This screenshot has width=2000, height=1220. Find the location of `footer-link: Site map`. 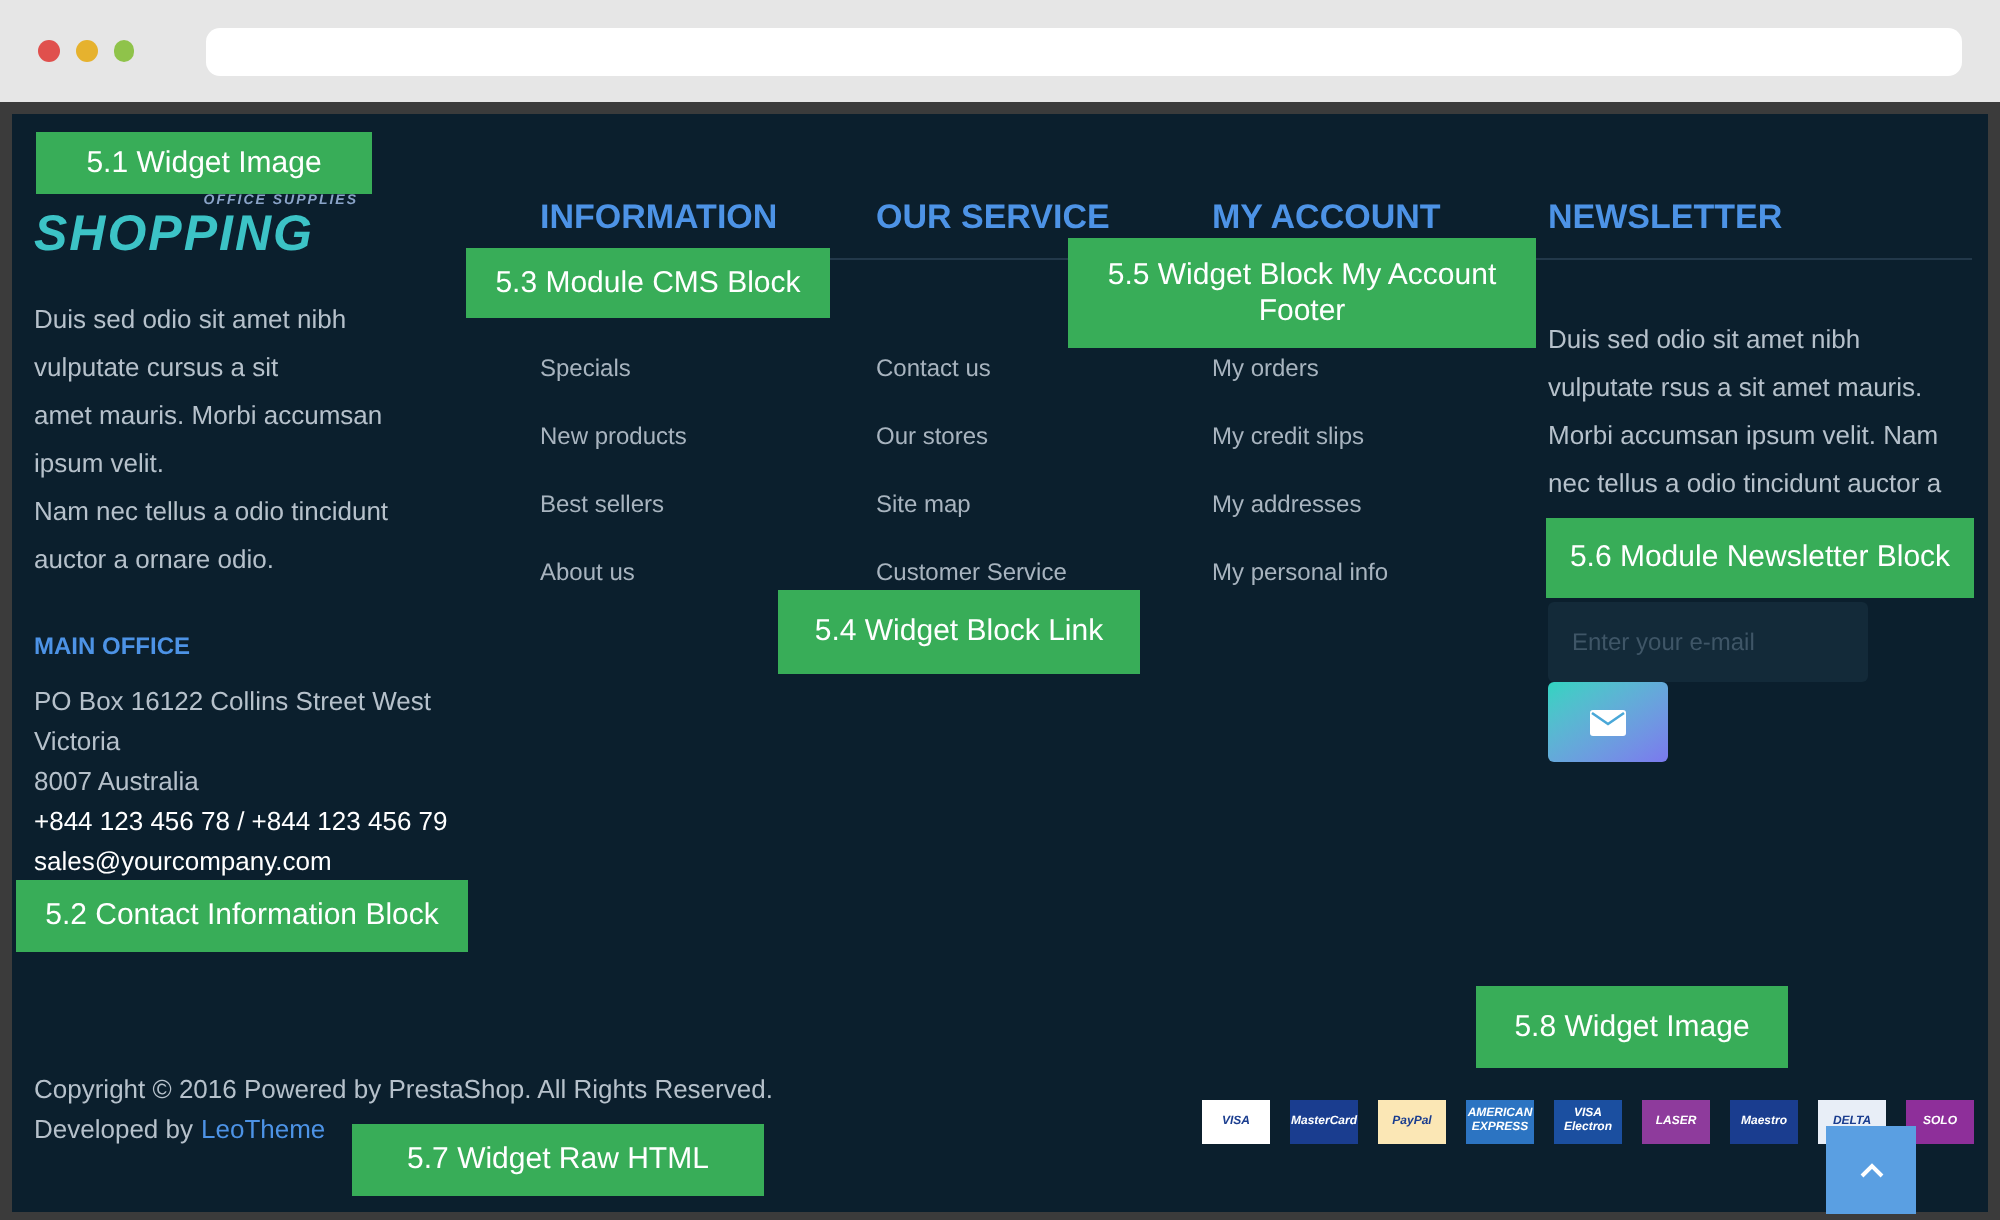

footer-link: Site map is located at coordinates (923, 504).